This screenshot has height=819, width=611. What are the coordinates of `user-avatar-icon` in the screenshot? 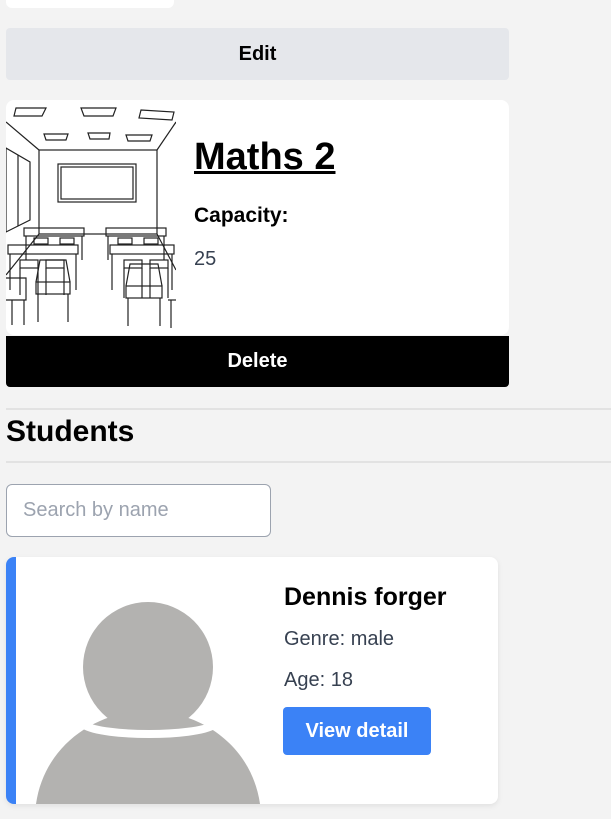 It's located at (148, 703).